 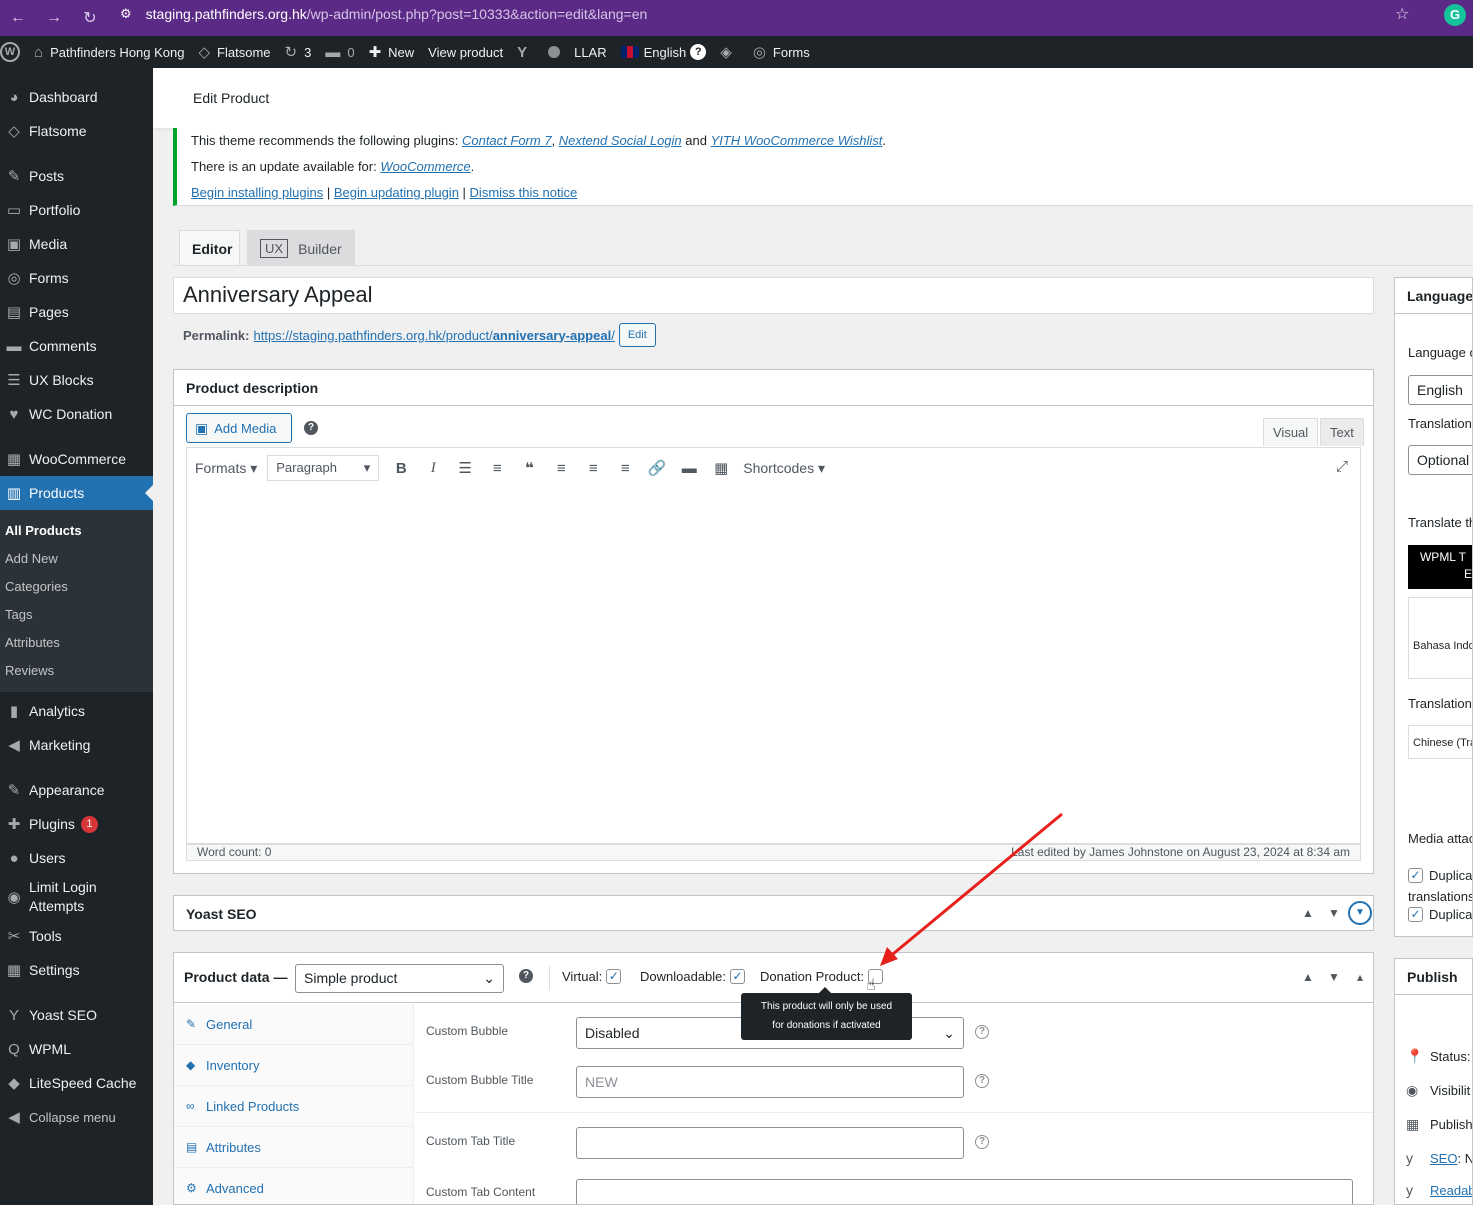 I want to click on menu-wc-donation: ♥ WC Donation, so click(x=76, y=414).